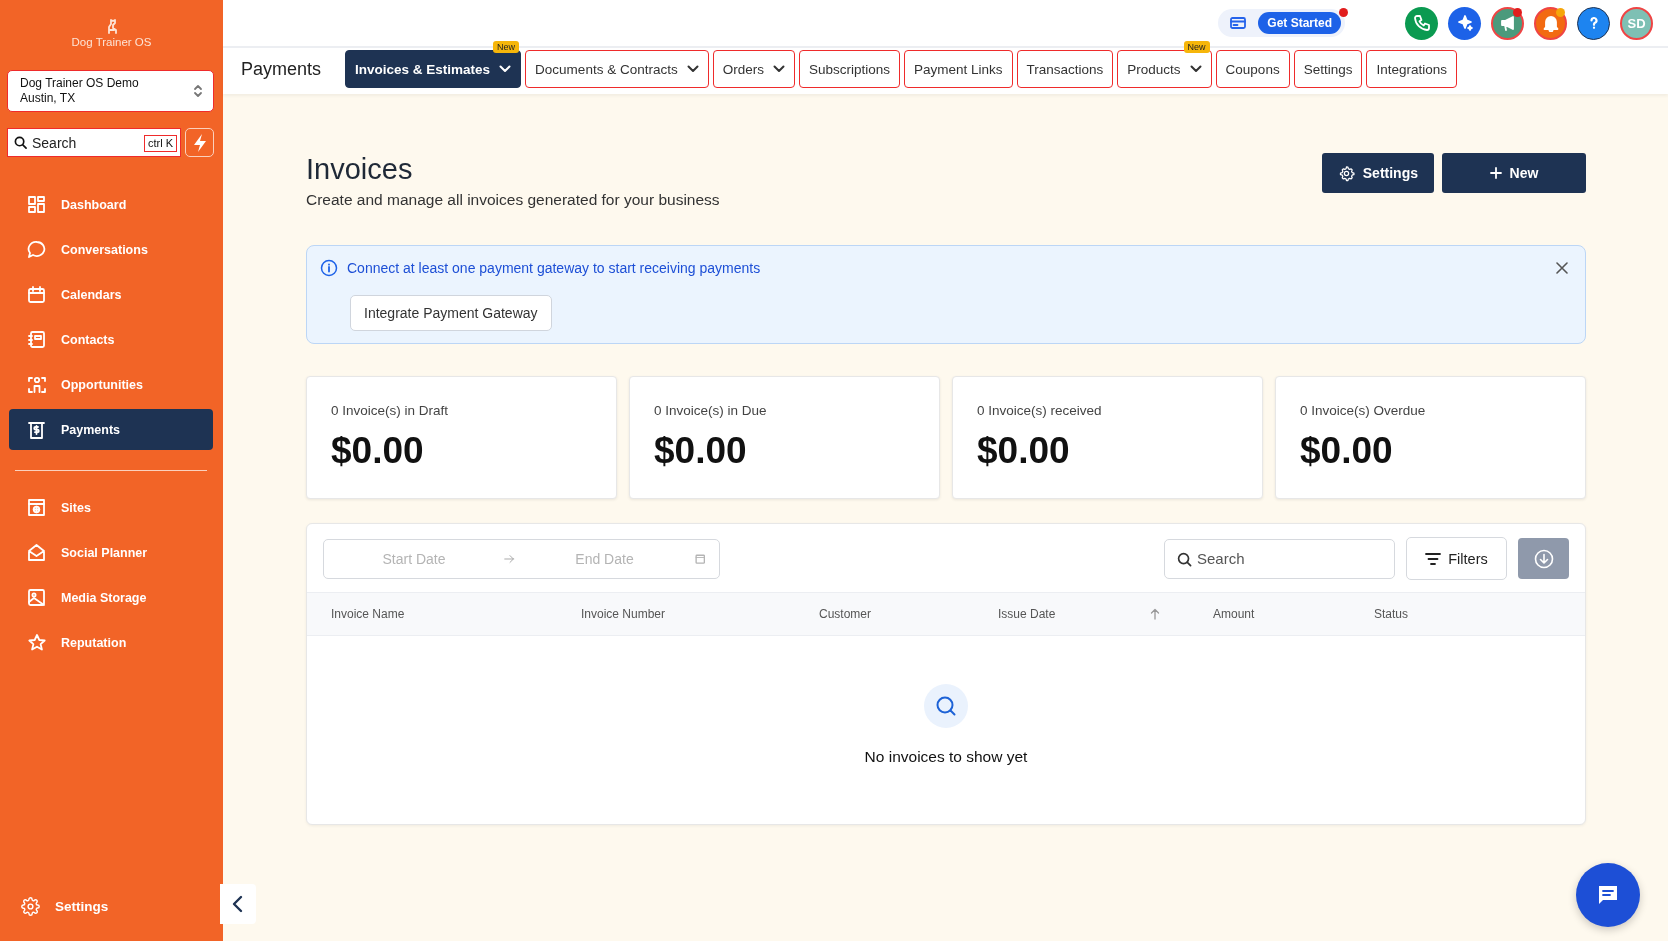 This screenshot has height=941, width=1668. I want to click on shortcut-hint: ctrl K, so click(160, 143).